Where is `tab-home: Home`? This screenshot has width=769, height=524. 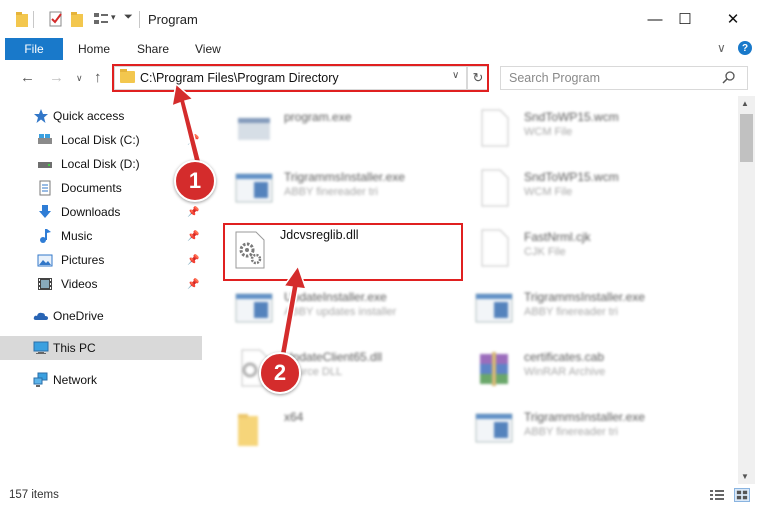 tab-home: Home is located at coordinates (94, 49).